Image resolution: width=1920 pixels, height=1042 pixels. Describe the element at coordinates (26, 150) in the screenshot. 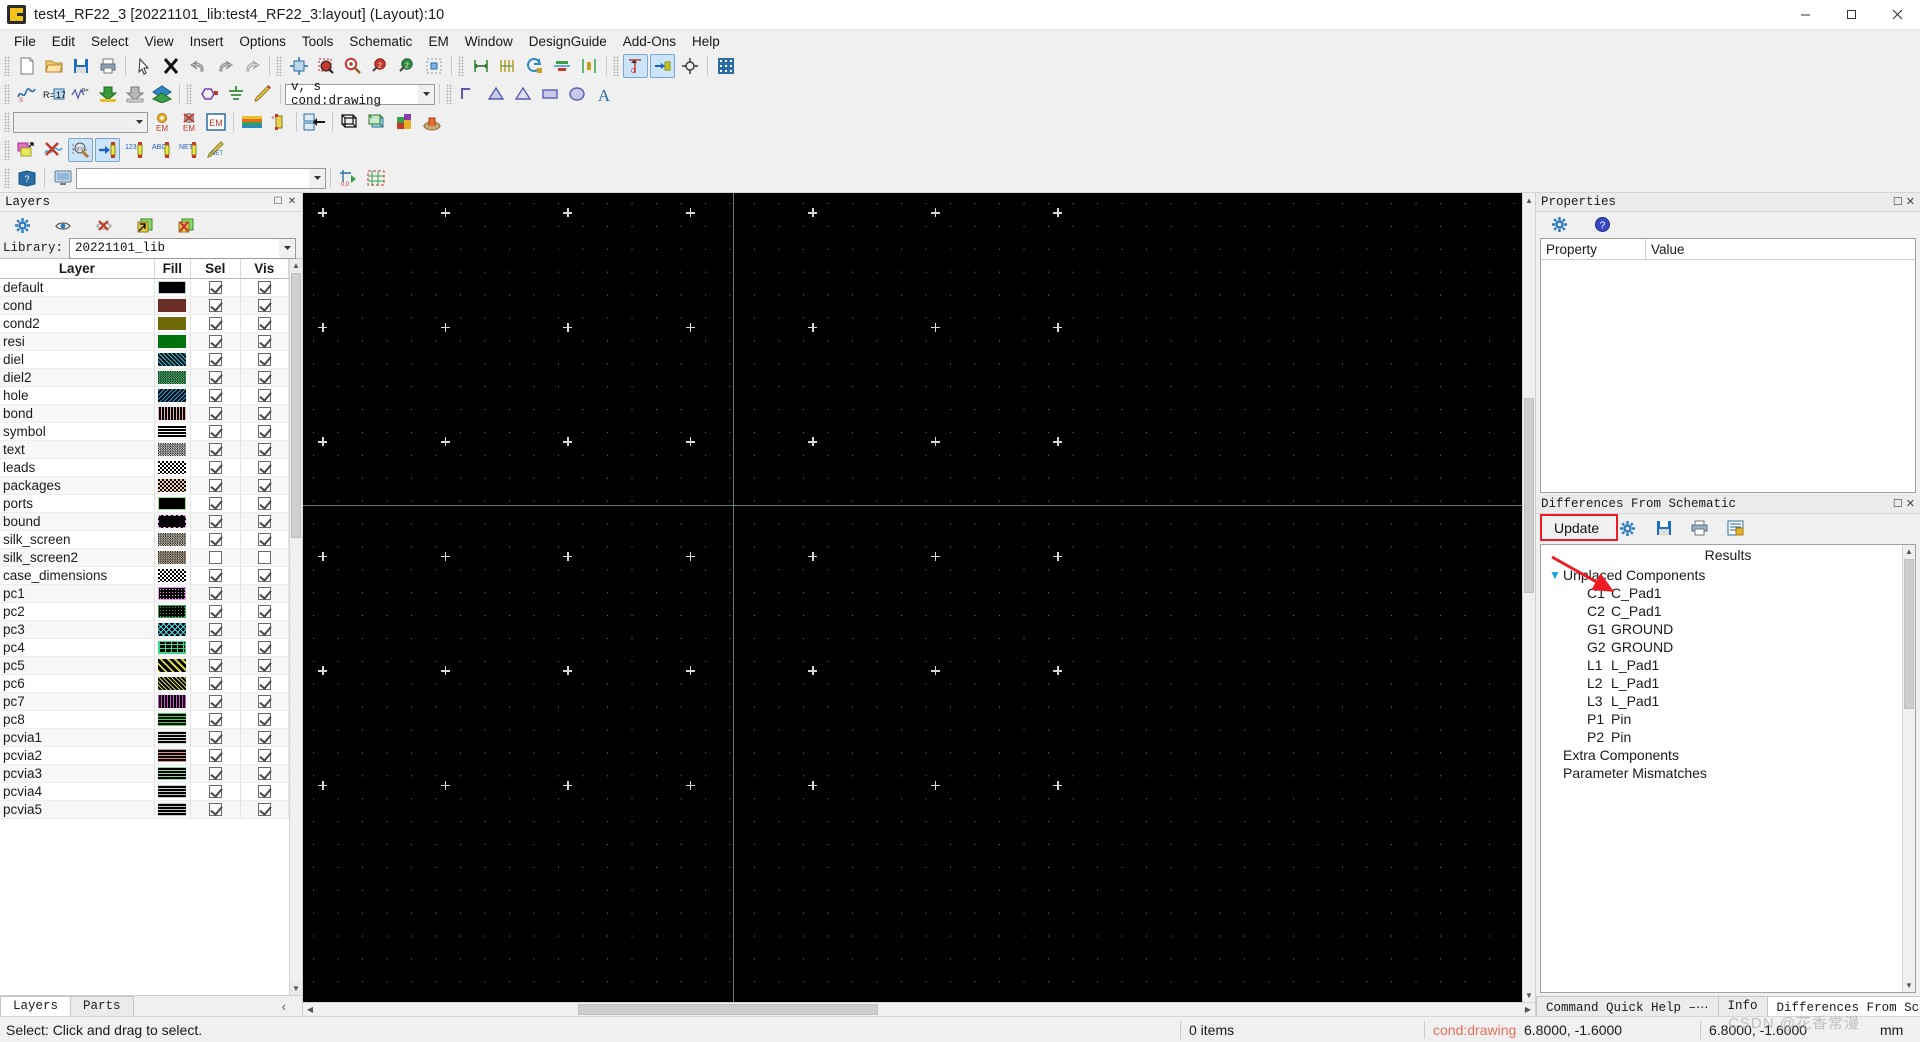

I see `layer-copy-icon` at that location.